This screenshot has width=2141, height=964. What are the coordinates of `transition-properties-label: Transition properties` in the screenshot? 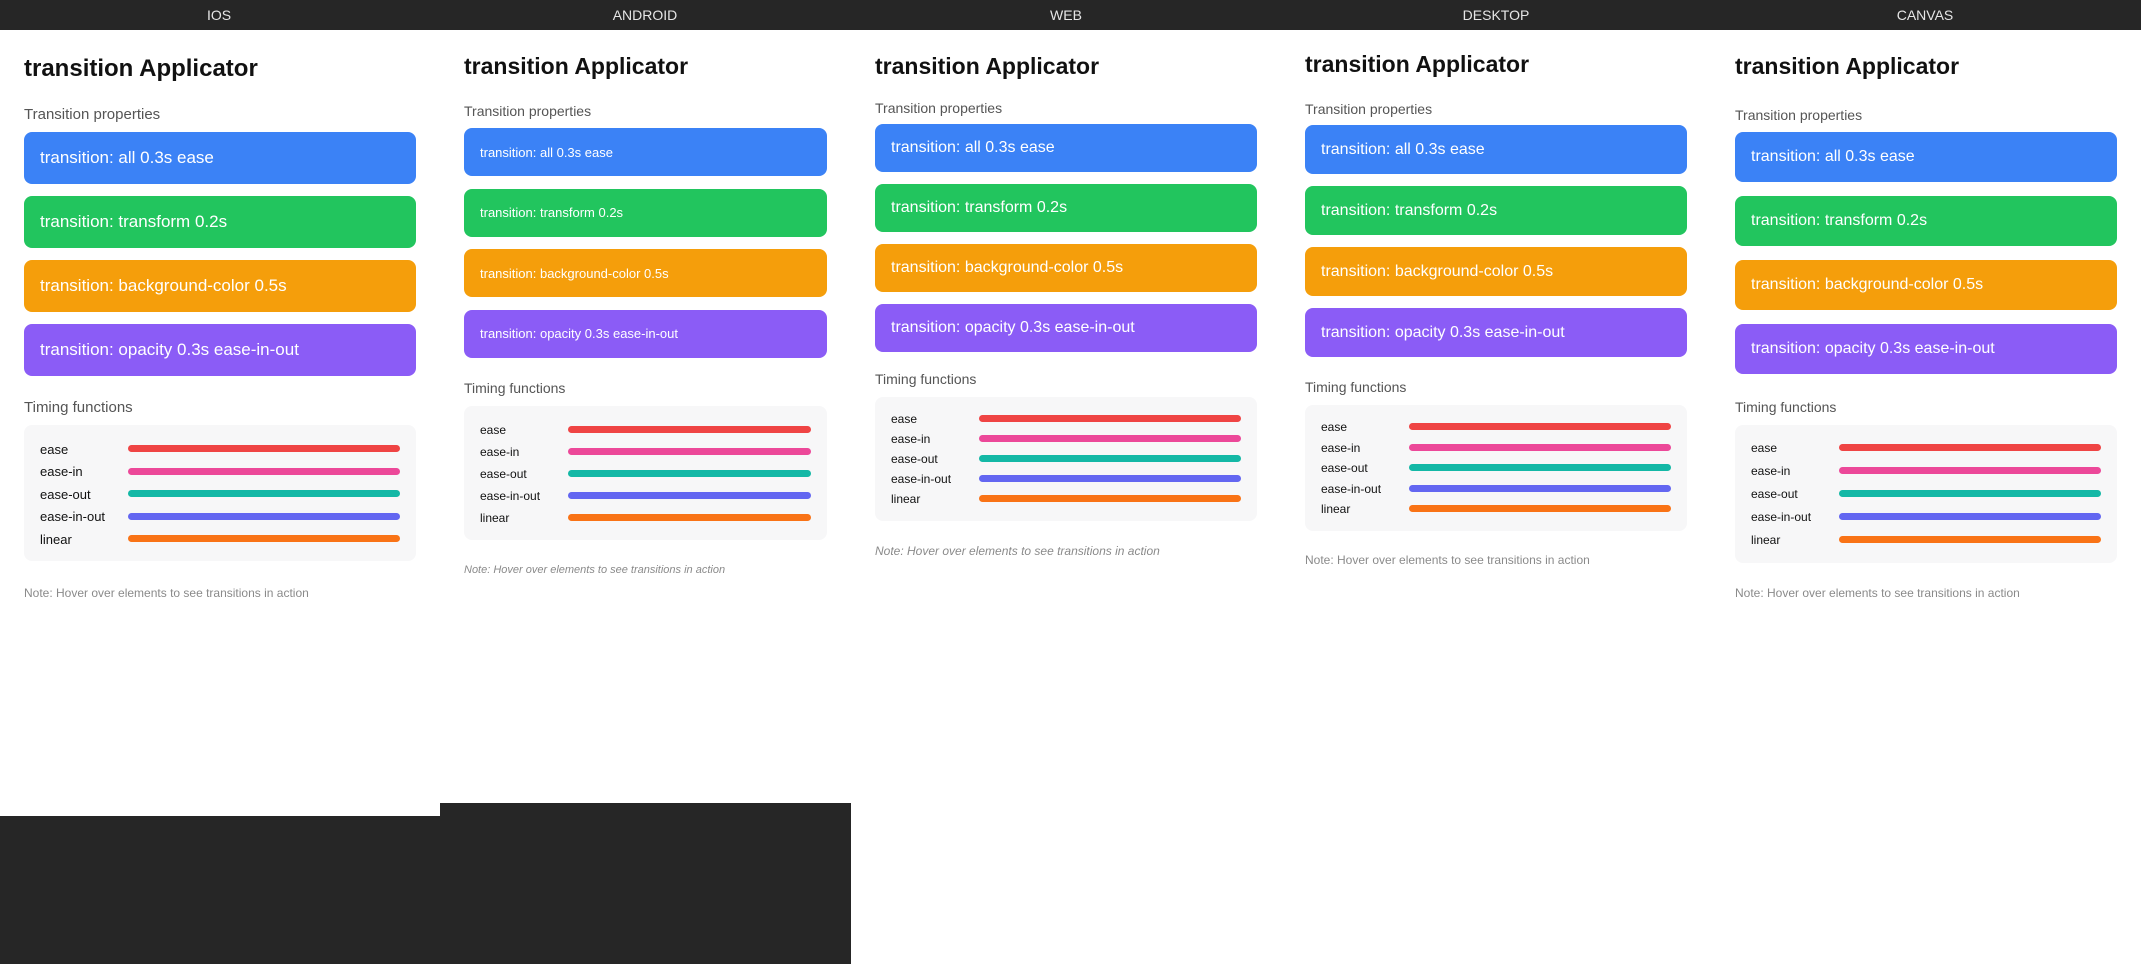 It's located at (528, 111).